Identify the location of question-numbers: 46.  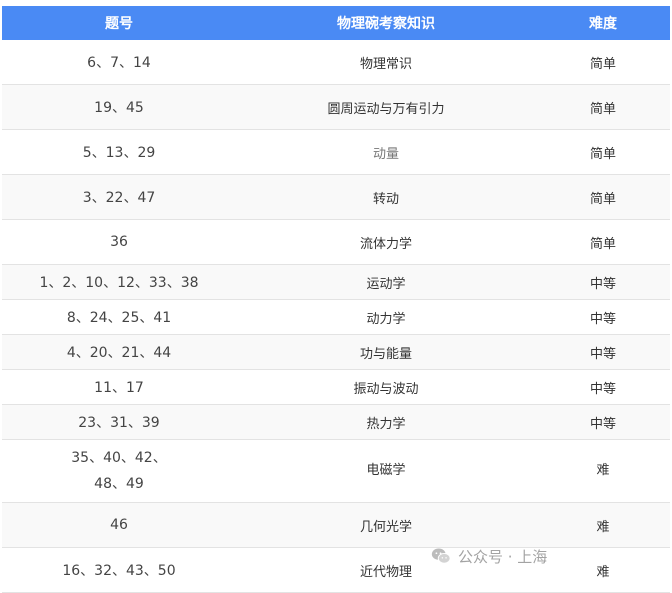
(119, 525).